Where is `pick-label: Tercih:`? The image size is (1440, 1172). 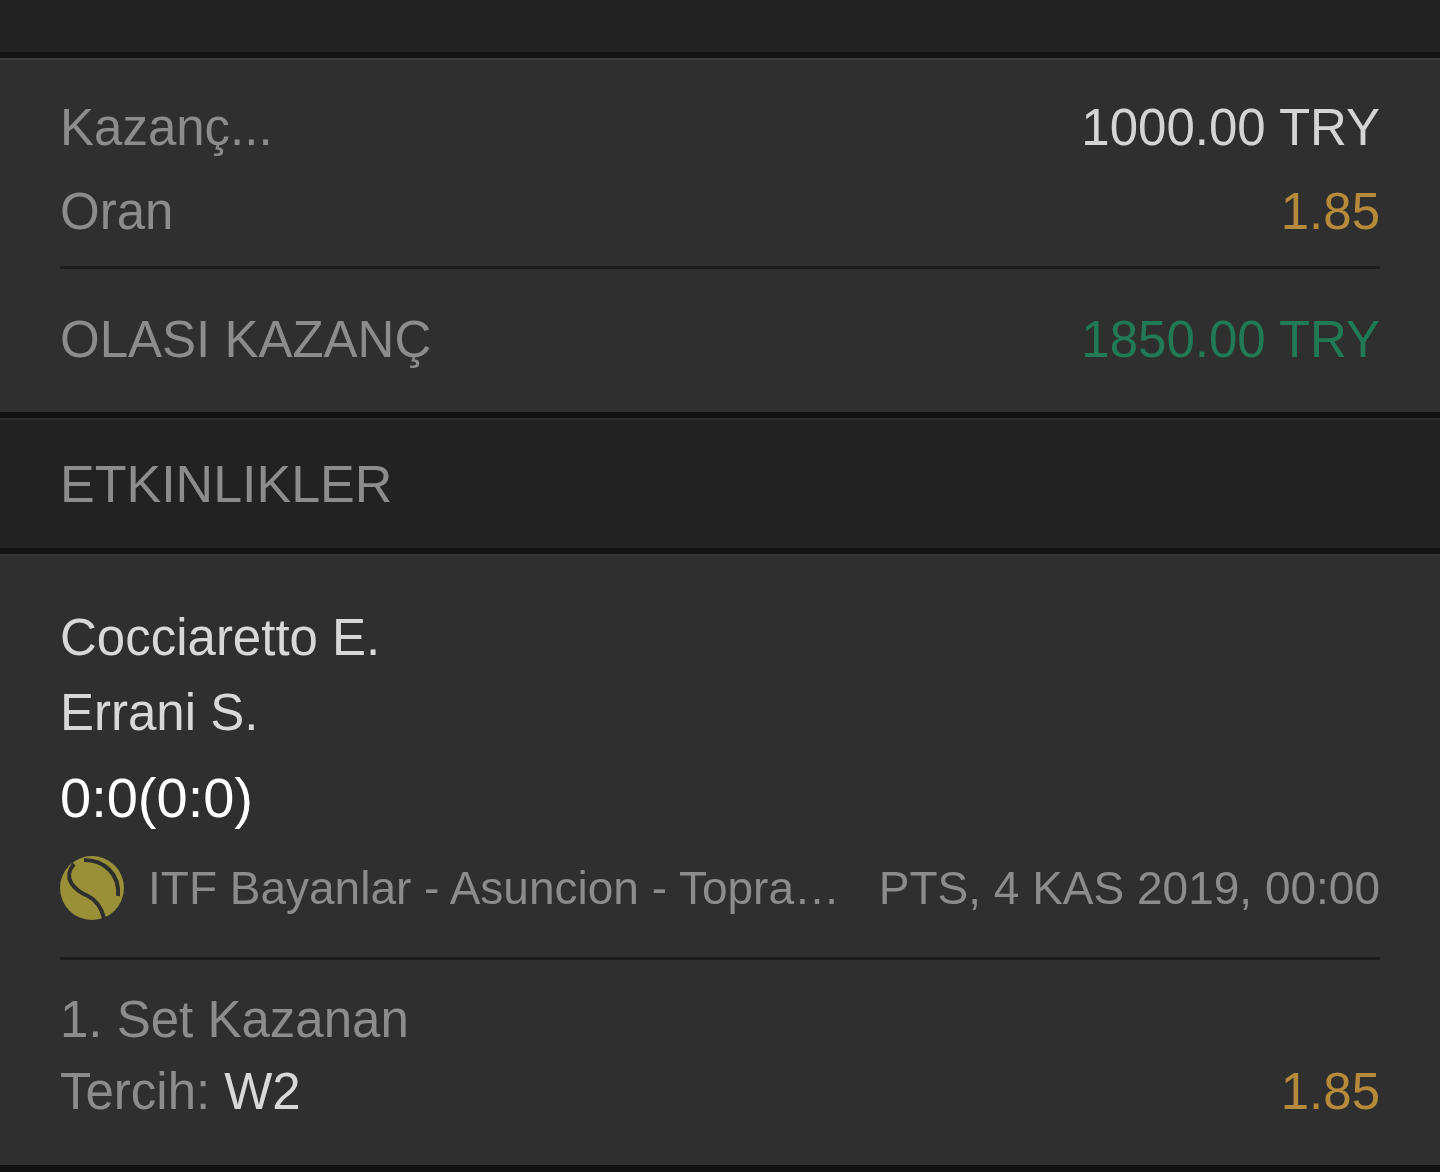 pick-label: Tercih: is located at coordinates (135, 1092).